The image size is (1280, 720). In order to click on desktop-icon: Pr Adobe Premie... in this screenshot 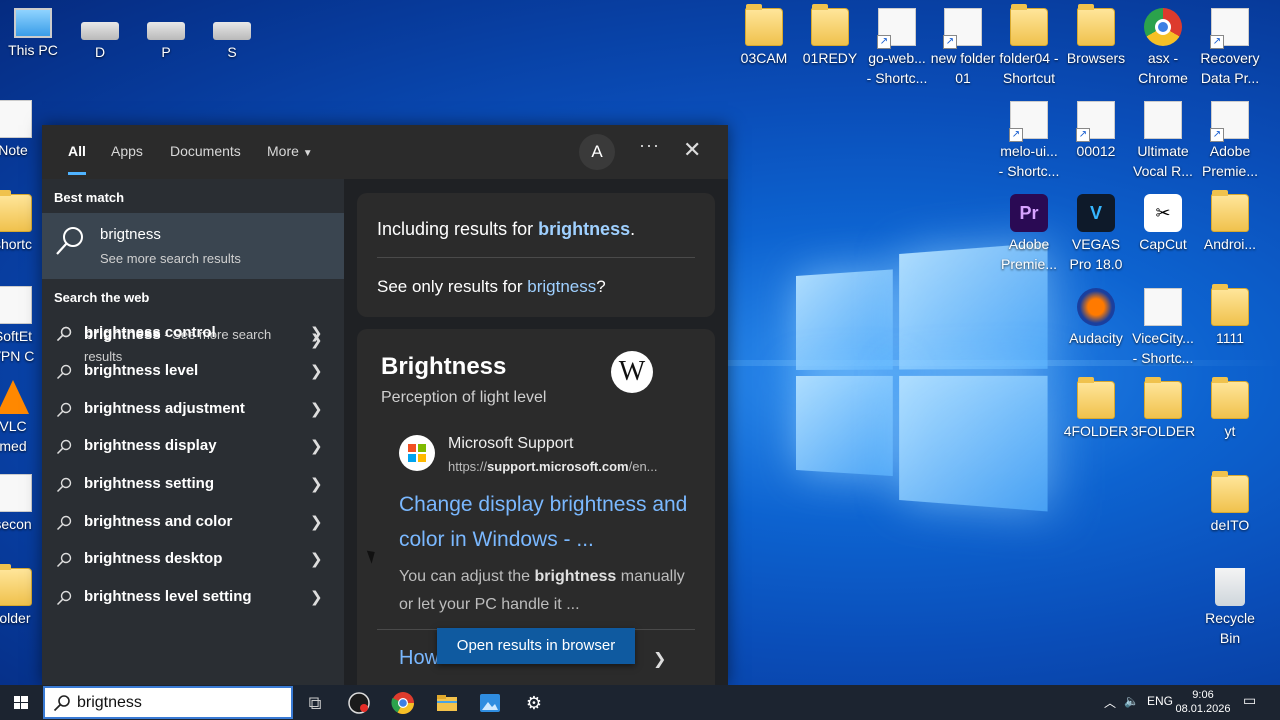, I will do `click(1029, 234)`.